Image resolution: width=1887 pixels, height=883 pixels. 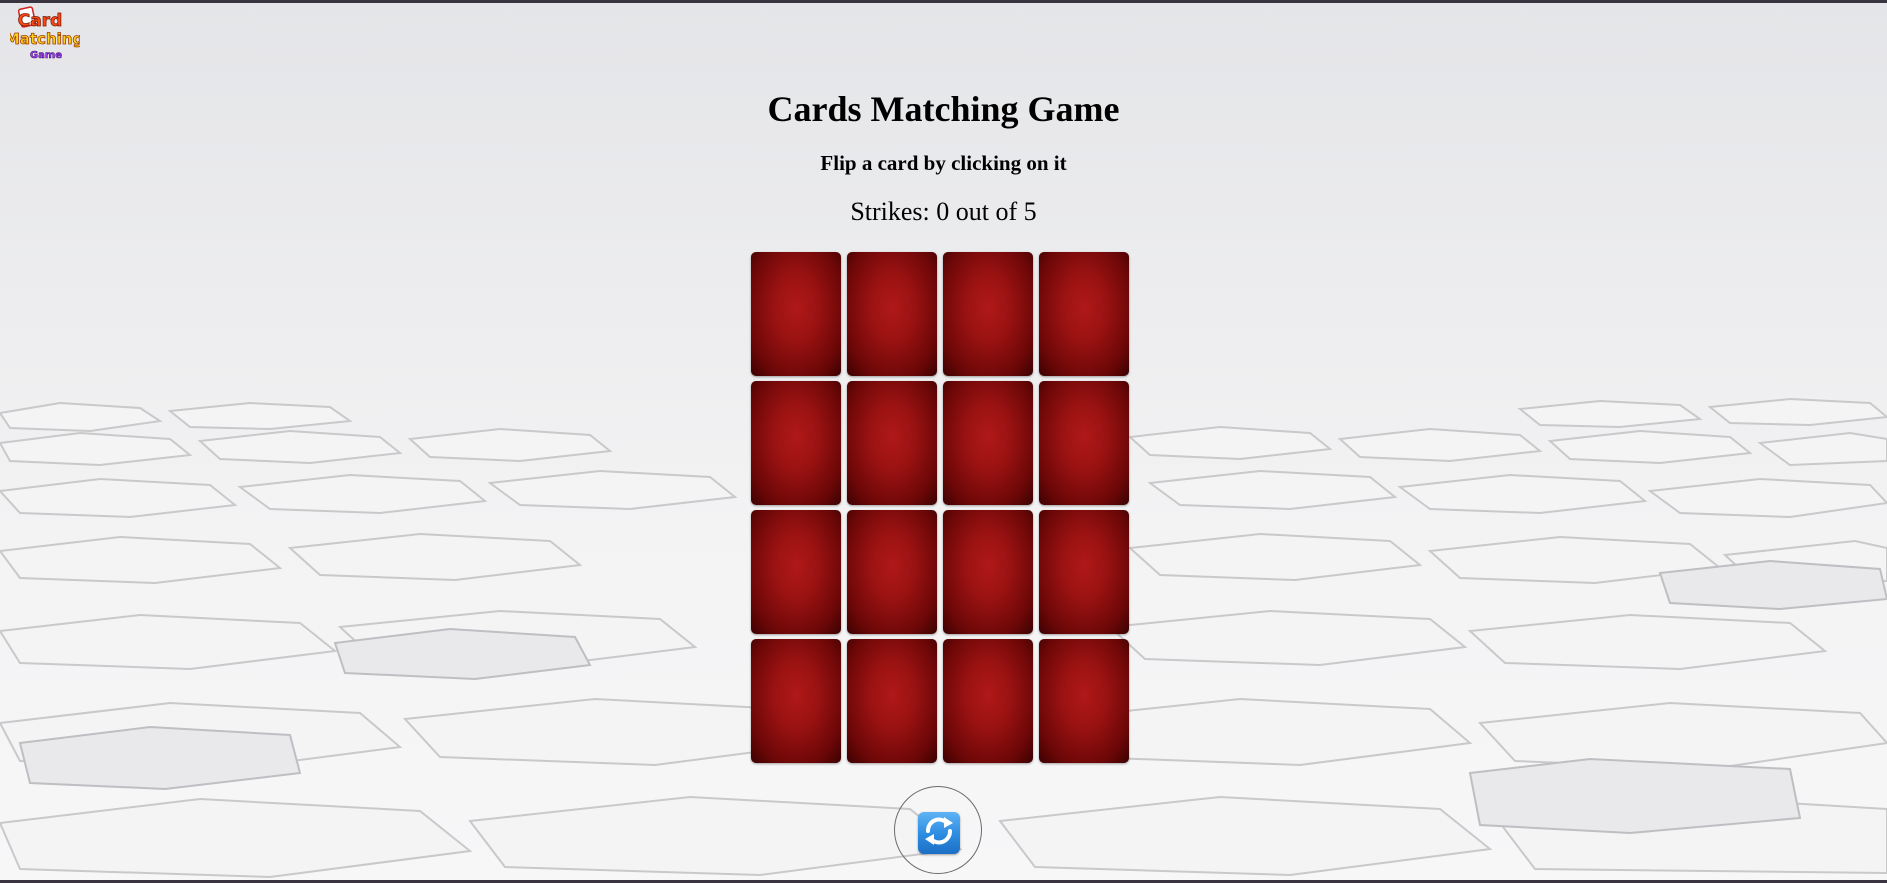 I want to click on logo-graphic: Card Matching Game, so click(x=44, y=33).